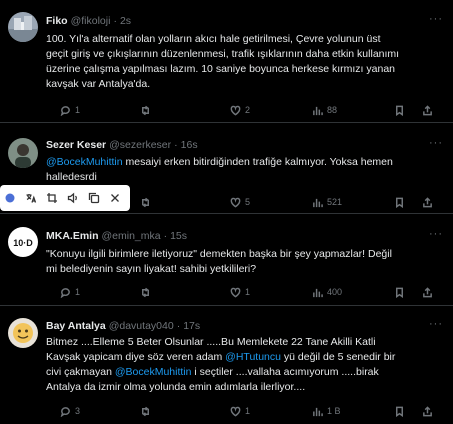 The image size is (453, 424). What do you see at coordinates (73, 198) in the screenshot?
I see `speaker-icon` at bounding box center [73, 198].